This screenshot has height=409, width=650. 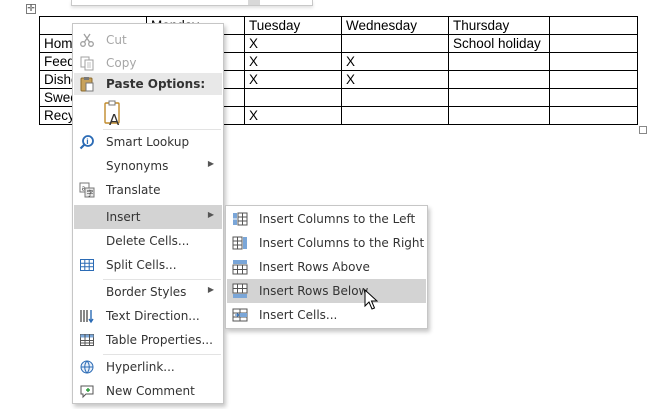 What do you see at coordinates (31, 9) in the screenshot?
I see `table-move-handle: ✛` at bounding box center [31, 9].